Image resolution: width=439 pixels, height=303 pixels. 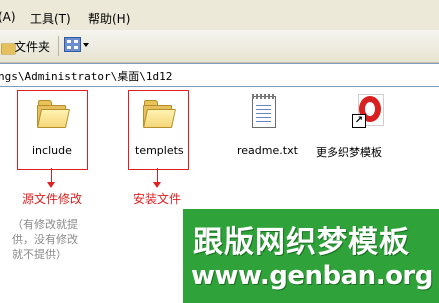 I want to click on file-item-shortcut: ↗ 更多织梦模板, so click(x=368, y=128).